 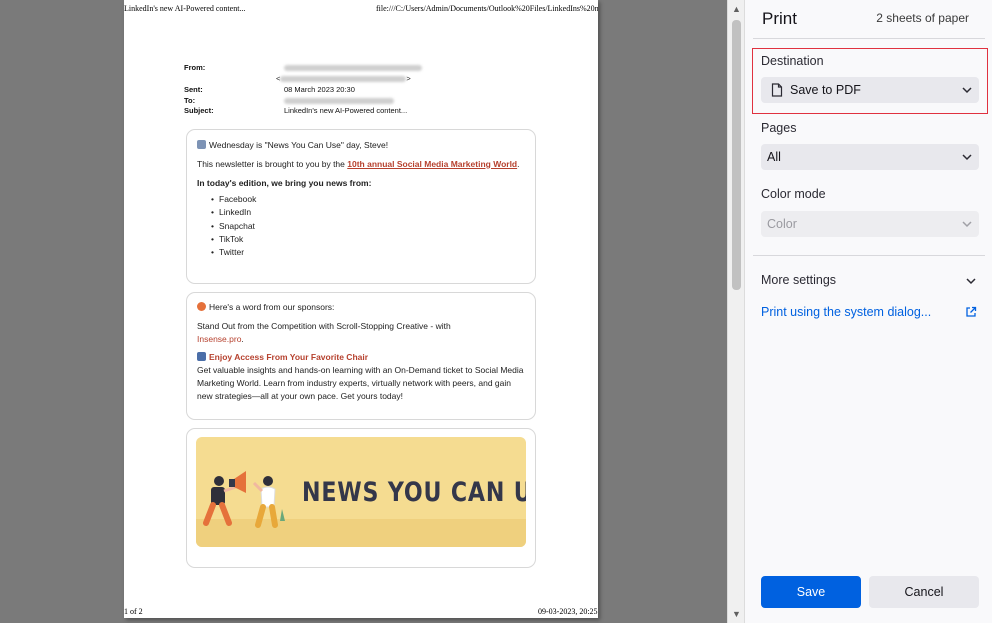 I want to click on scroll-up-icon: ▲, so click(x=736, y=9).